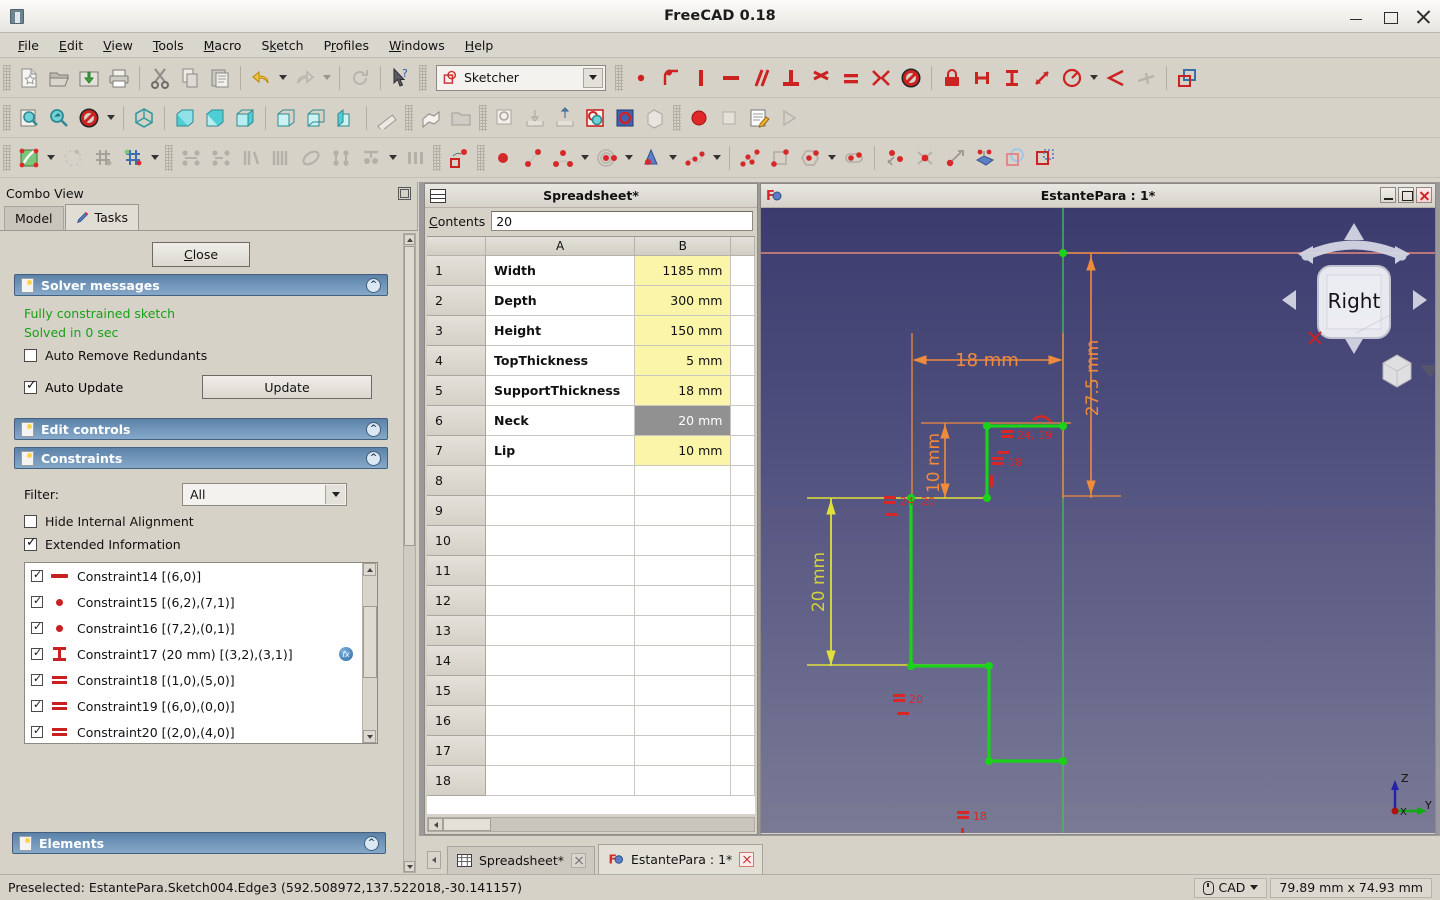 The width and height of the screenshot is (1440, 900). What do you see at coordinates (561, 271) in the screenshot?
I see `cell-a: Width` at bounding box center [561, 271].